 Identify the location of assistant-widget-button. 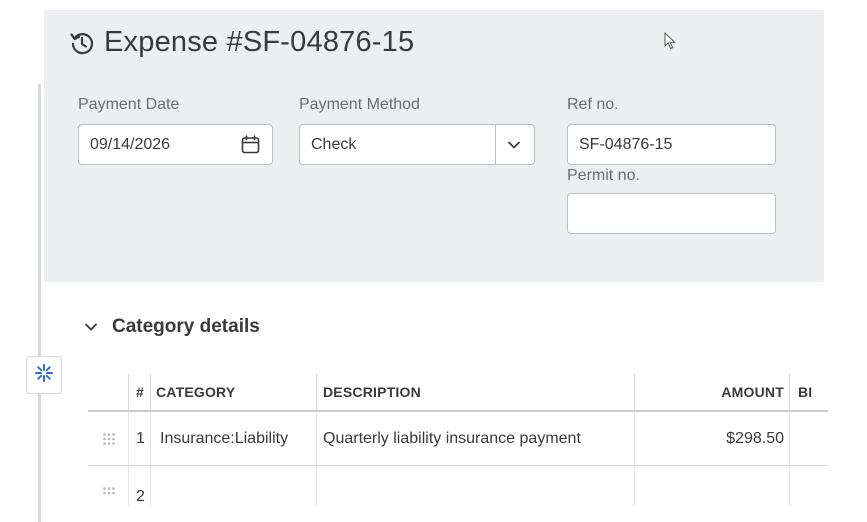
(44, 375).